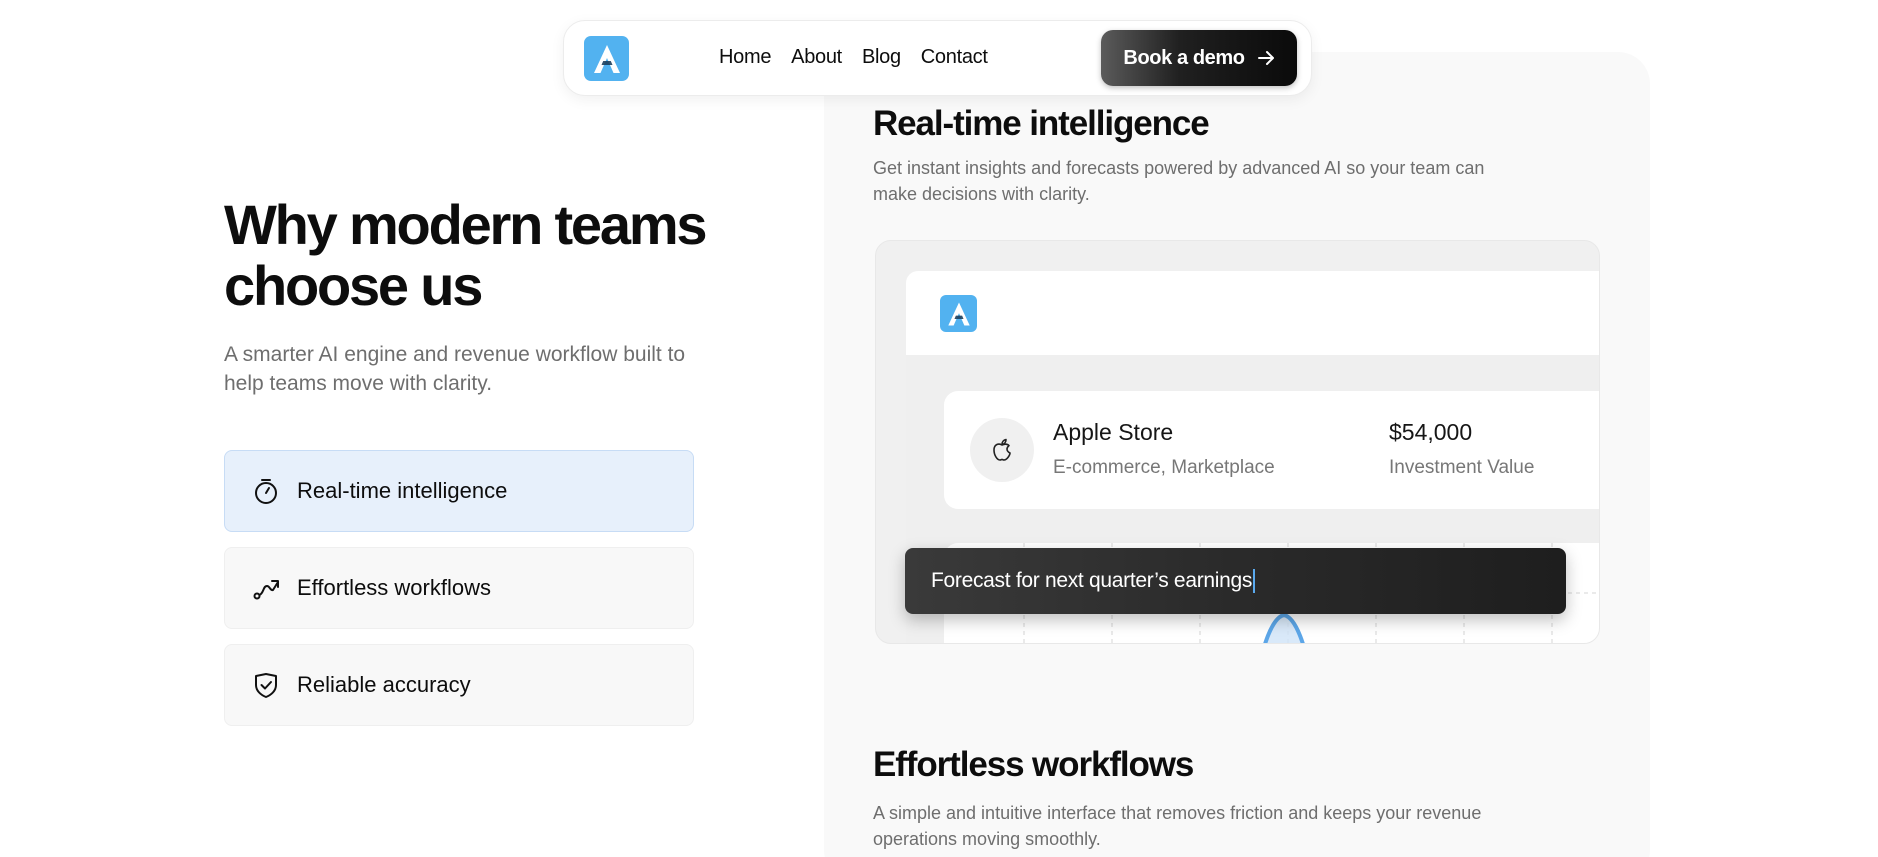  Describe the element at coordinates (1002, 450) in the screenshot. I see `apple-icon` at that location.